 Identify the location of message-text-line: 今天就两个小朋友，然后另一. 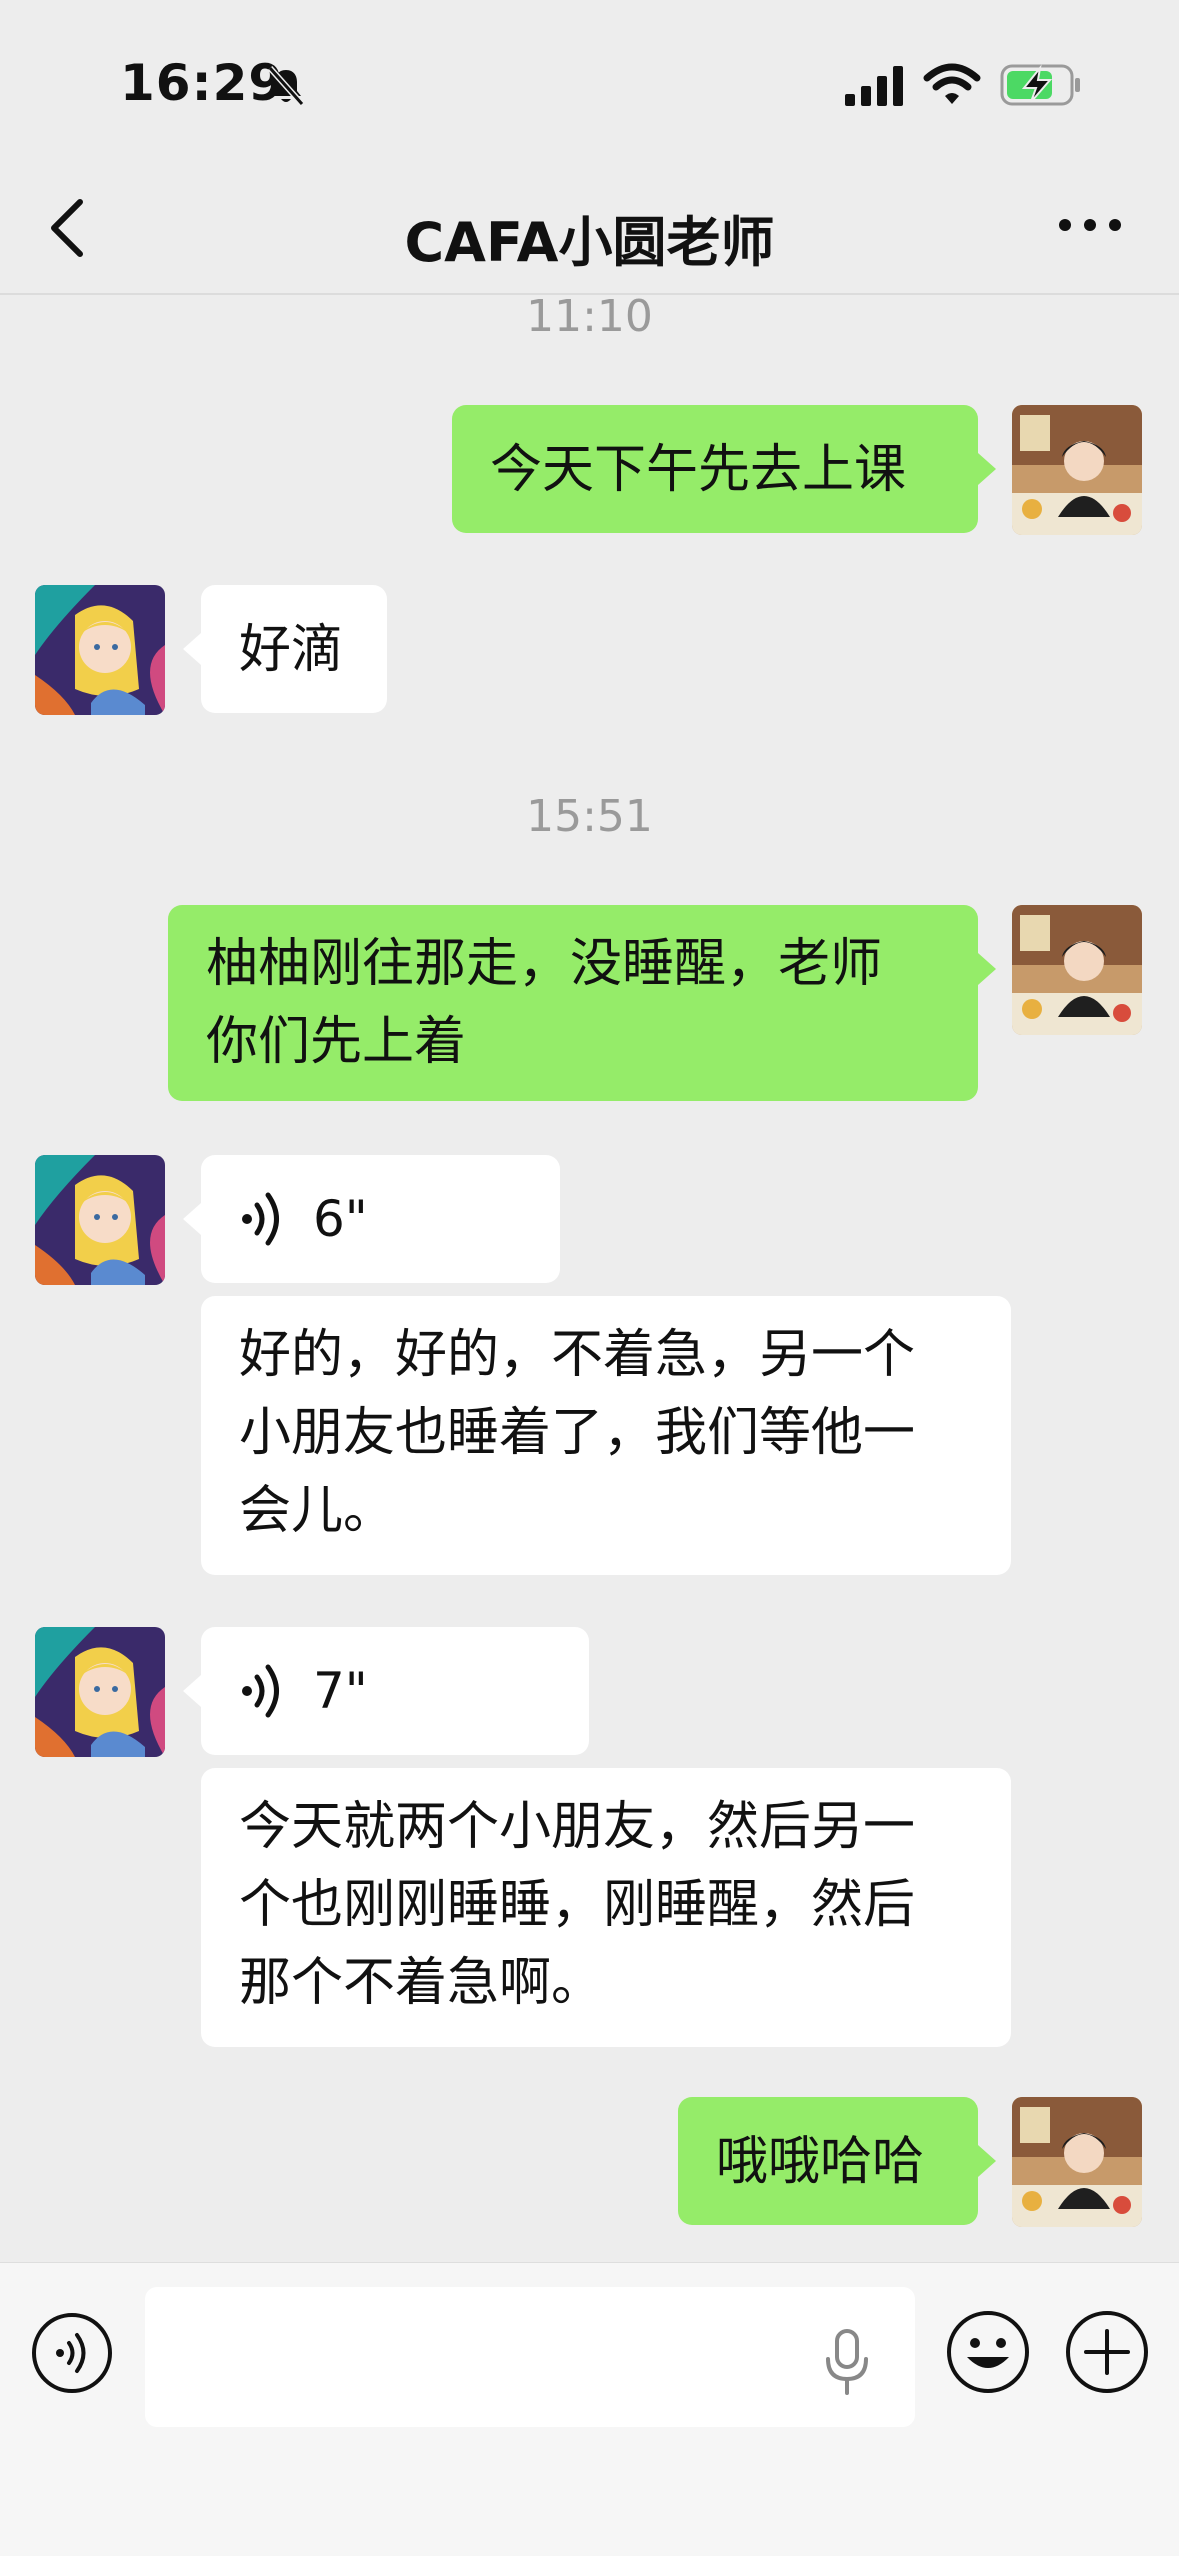
(577, 1827).